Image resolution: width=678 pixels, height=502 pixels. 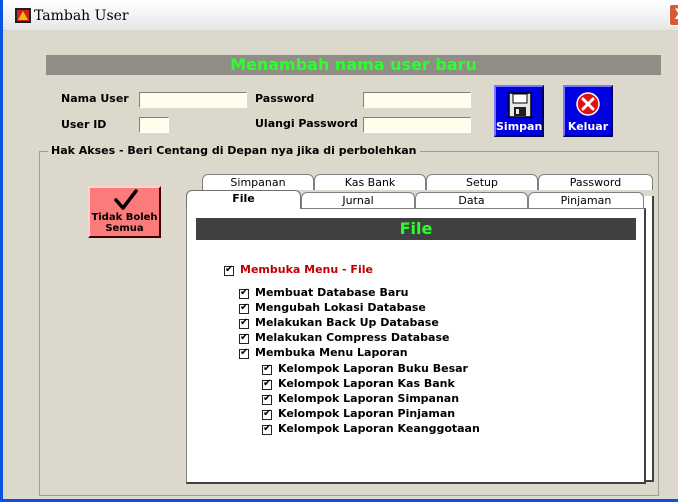 I want to click on app-icon, so click(x=23, y=15).